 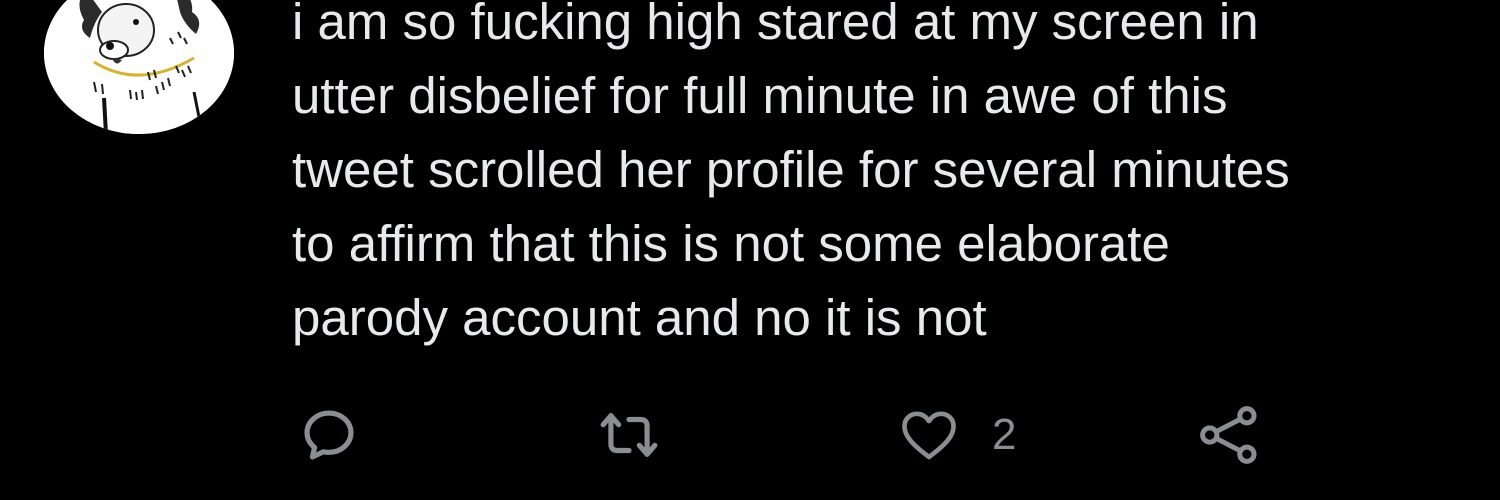 I want to click on reply-icon, so click(x=329, y=435).